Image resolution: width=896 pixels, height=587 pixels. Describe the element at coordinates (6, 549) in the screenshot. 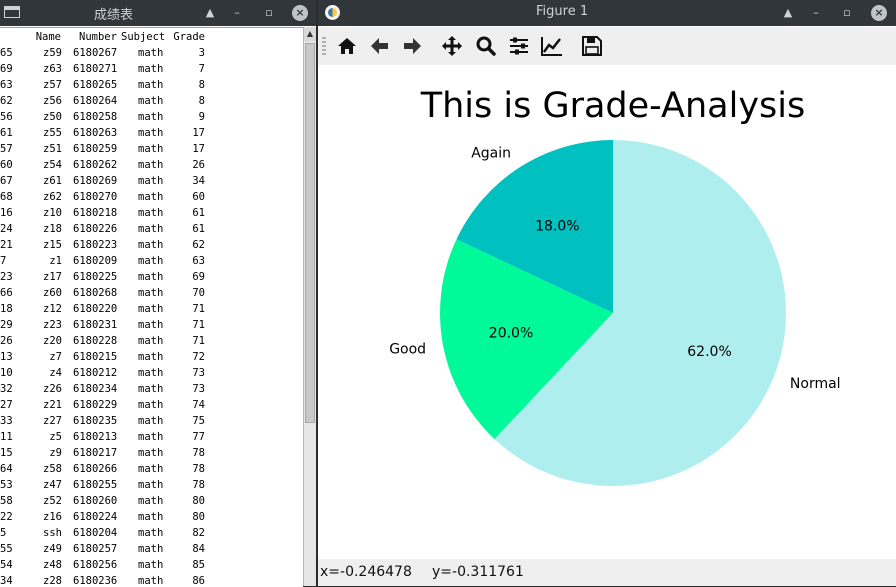

I see `row-index: 55` at that location.